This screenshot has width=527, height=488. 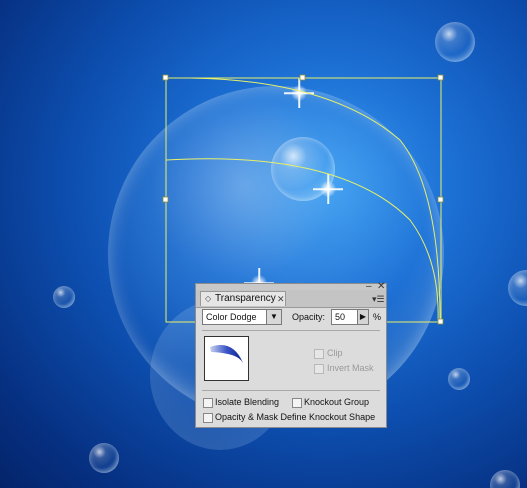 What do you see at coordinates (335, 353) in the screenshot?
I see `clip-label: Clip` at bounding box center [335, 353].